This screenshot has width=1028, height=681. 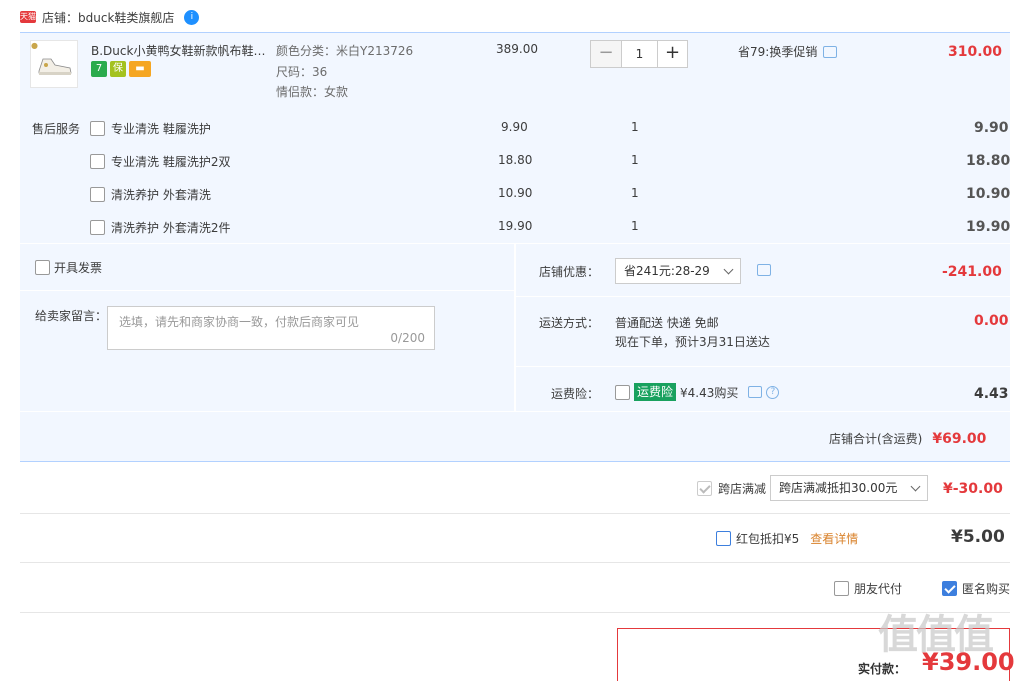 I want to click on cross-store-option: 跨店满减, so click(x=731, y=488).